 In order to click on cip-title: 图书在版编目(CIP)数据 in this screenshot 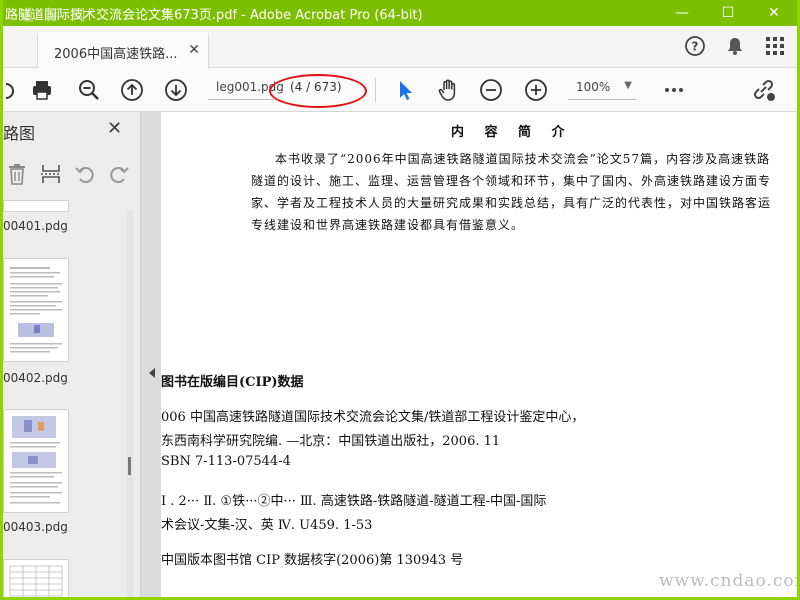, I will do `click(232, 382)`.